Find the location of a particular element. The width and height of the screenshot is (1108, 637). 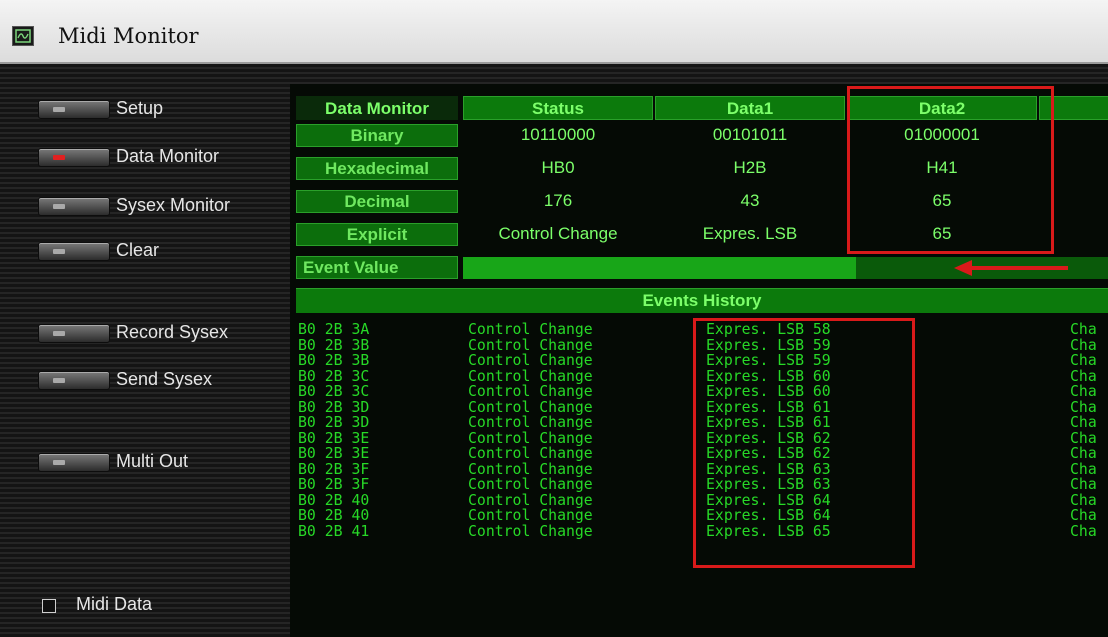

title-bar: Midi Monitor is located at coordinates (554, 32).